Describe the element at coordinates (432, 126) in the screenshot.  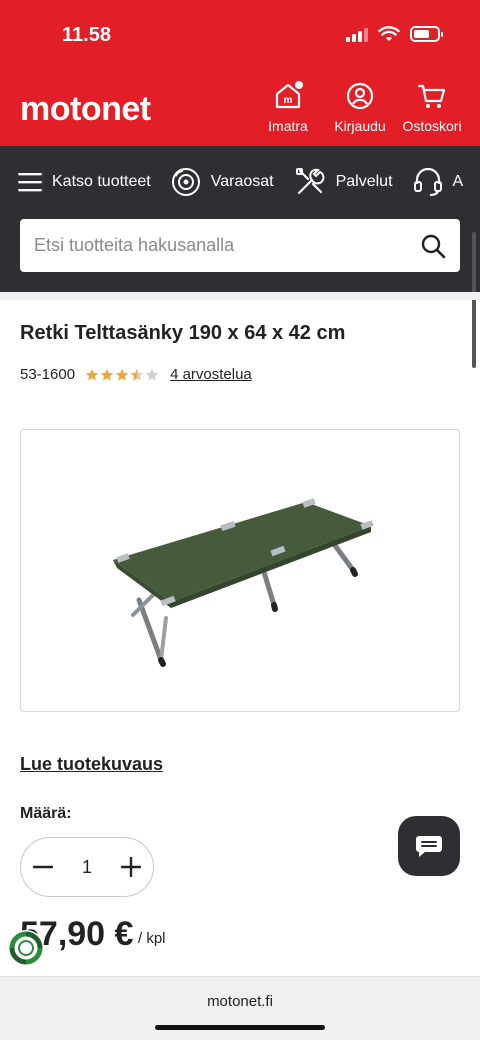
I see `cart-label: Ostoskori` at that location.